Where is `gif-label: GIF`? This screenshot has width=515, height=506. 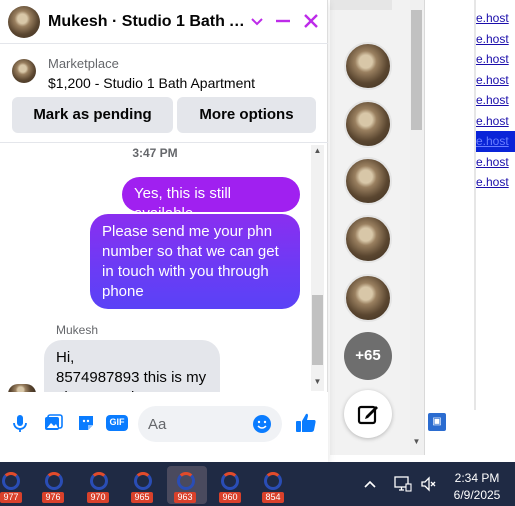 gif-label: GIF is located at coordinates (117, 422).